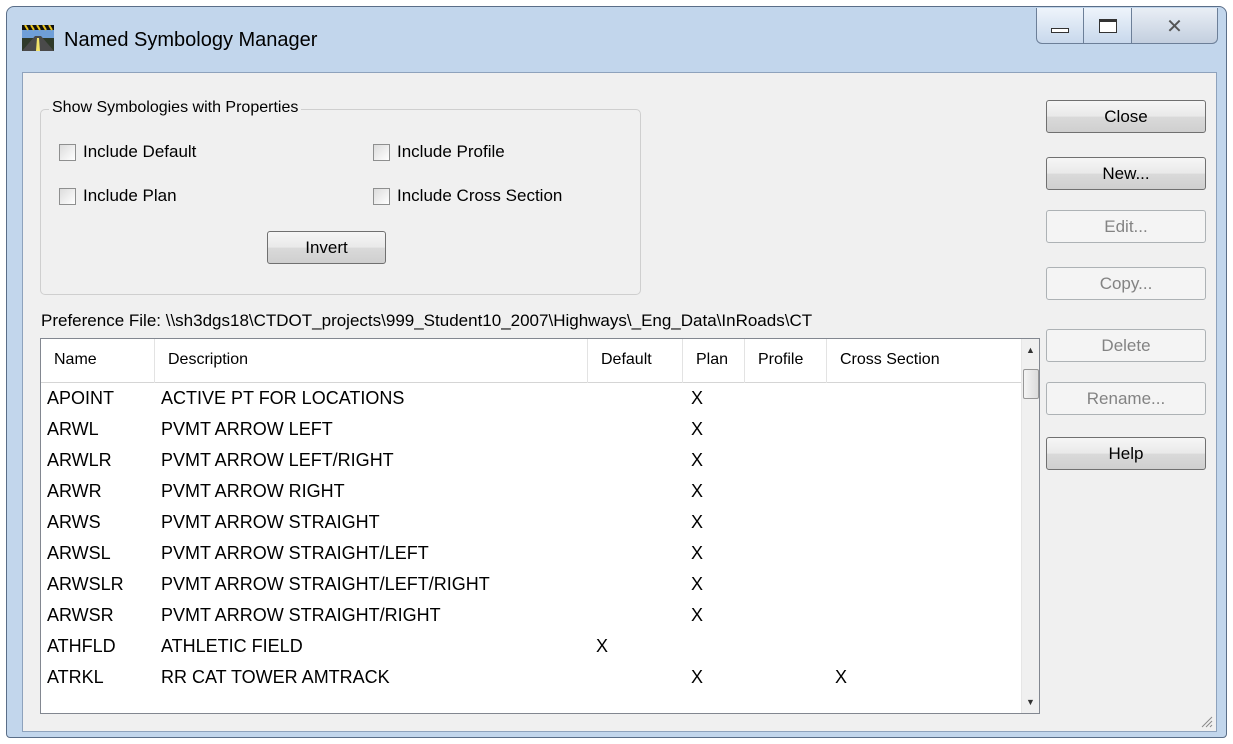  Describe the element at coordinates (1060, 26) in the screenshot. I see `minimize-button` at that location.